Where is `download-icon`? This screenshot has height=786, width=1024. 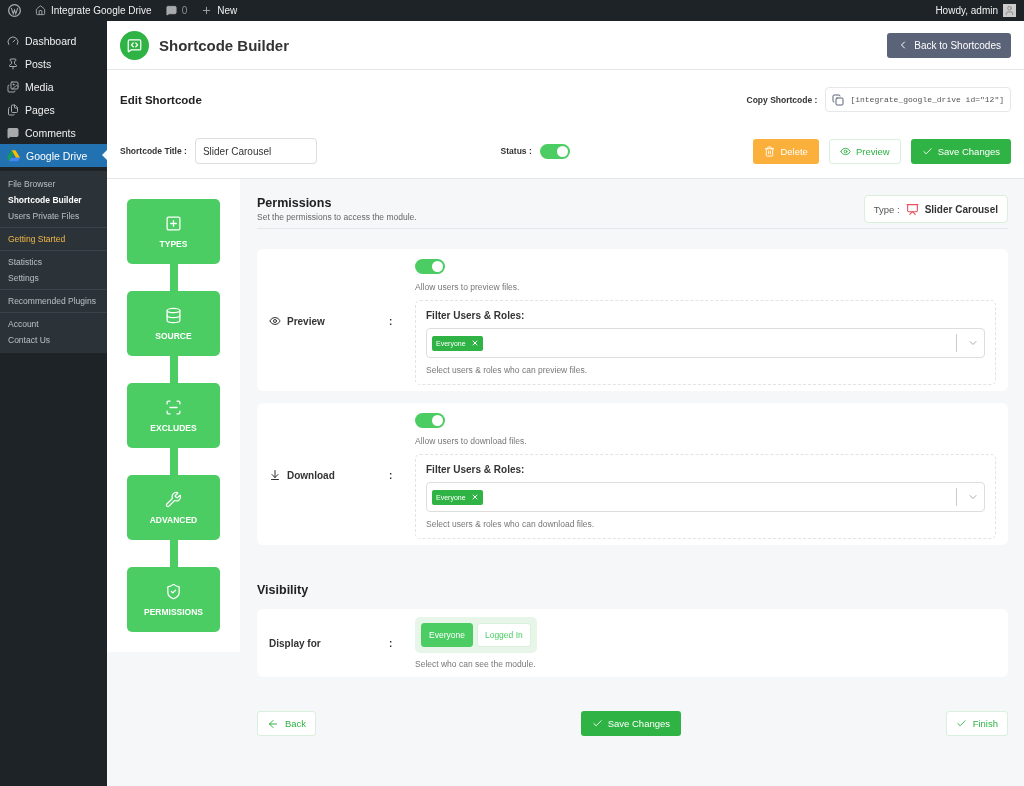
download-icon is located at coordinates (275, 475).